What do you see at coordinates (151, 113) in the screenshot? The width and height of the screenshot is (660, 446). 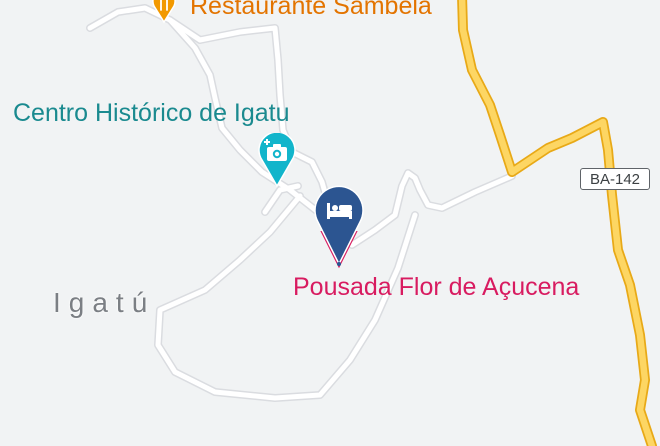 I see `historic-center-label: Centro Histórico de Igatu` at bounding box center [151, 113].